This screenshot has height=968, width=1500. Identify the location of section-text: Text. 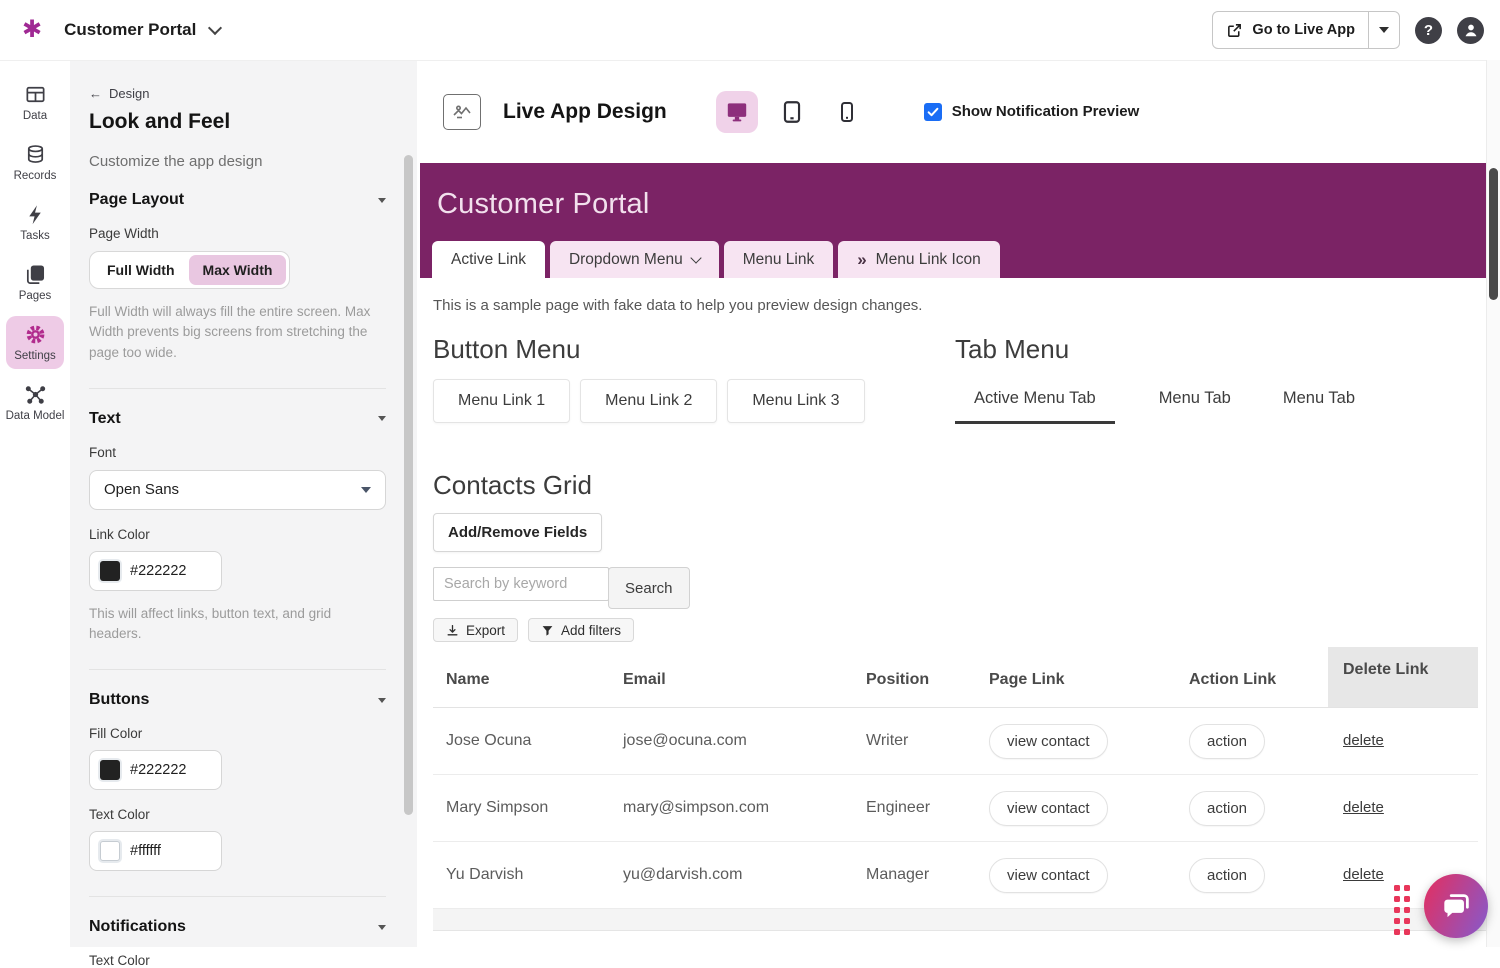
(237, 419).